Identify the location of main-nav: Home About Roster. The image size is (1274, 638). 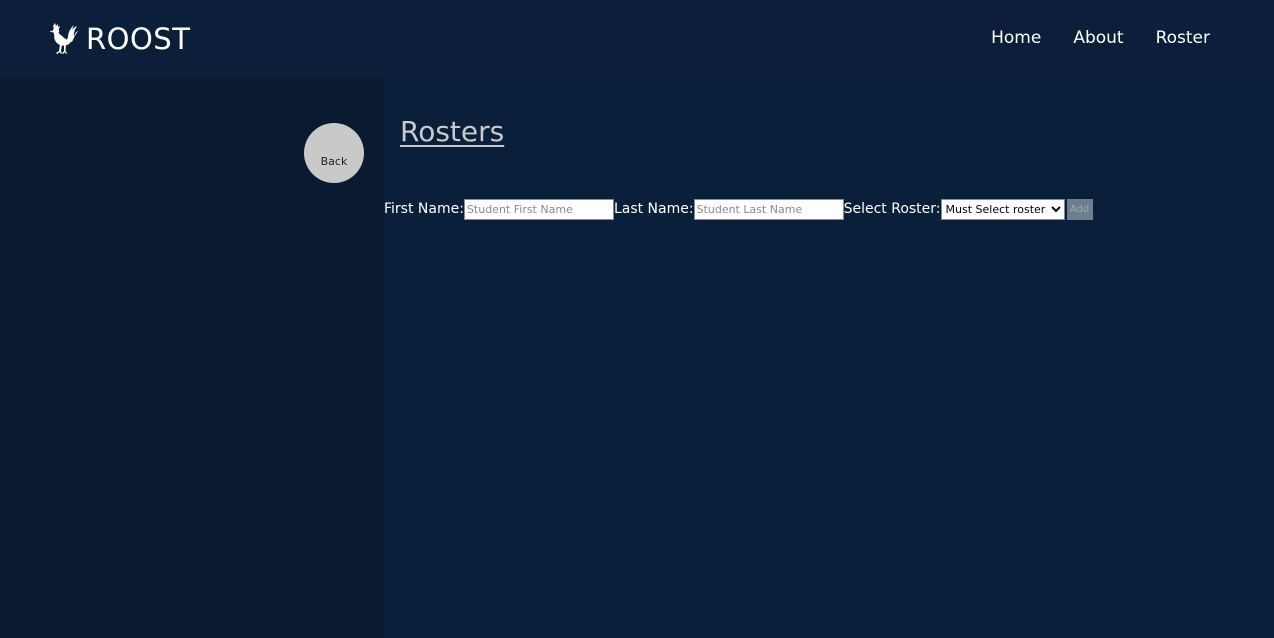
(1100, 38).